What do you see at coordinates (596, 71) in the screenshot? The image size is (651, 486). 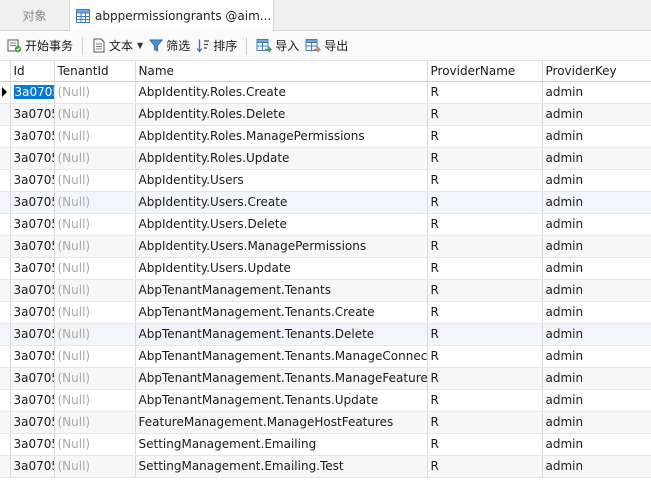 I see `column-header-providerkey: ProviderKey` at bounding box center [596, 71].